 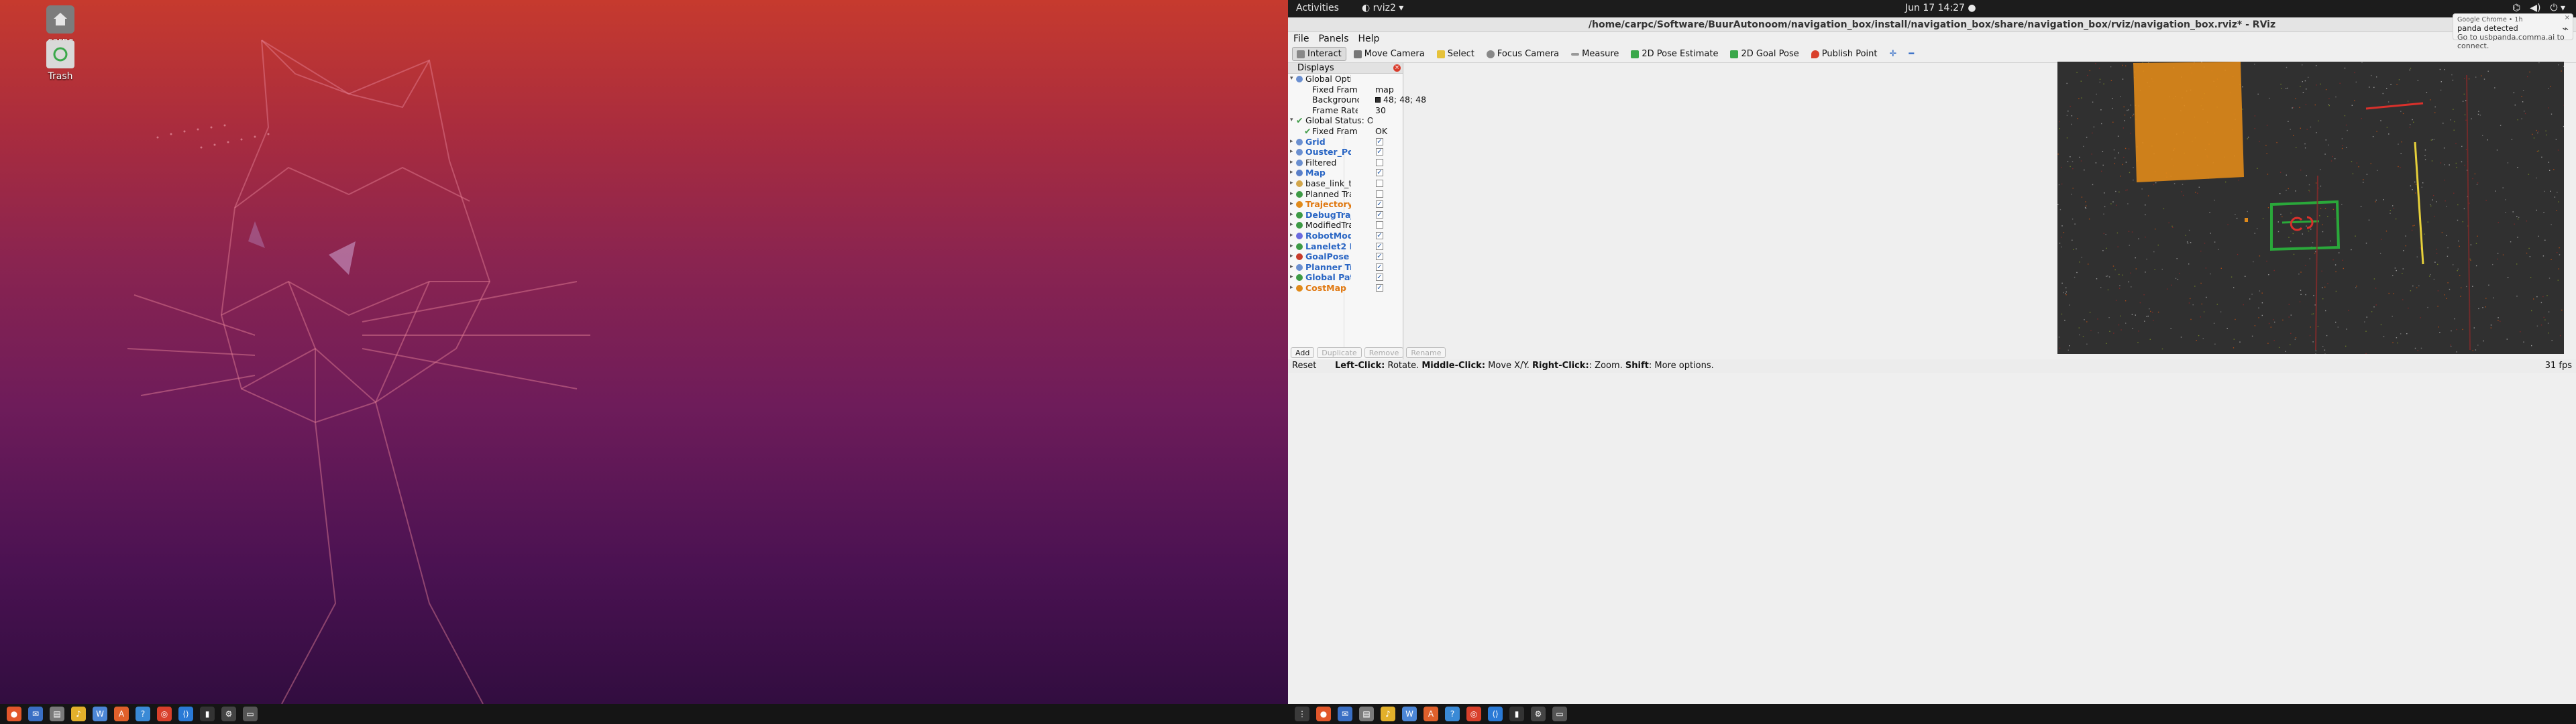 What do you see at coordinates (1455, 54) in the screenshot?
I see `tool-select: Select` at bounding box center [1455, 54].